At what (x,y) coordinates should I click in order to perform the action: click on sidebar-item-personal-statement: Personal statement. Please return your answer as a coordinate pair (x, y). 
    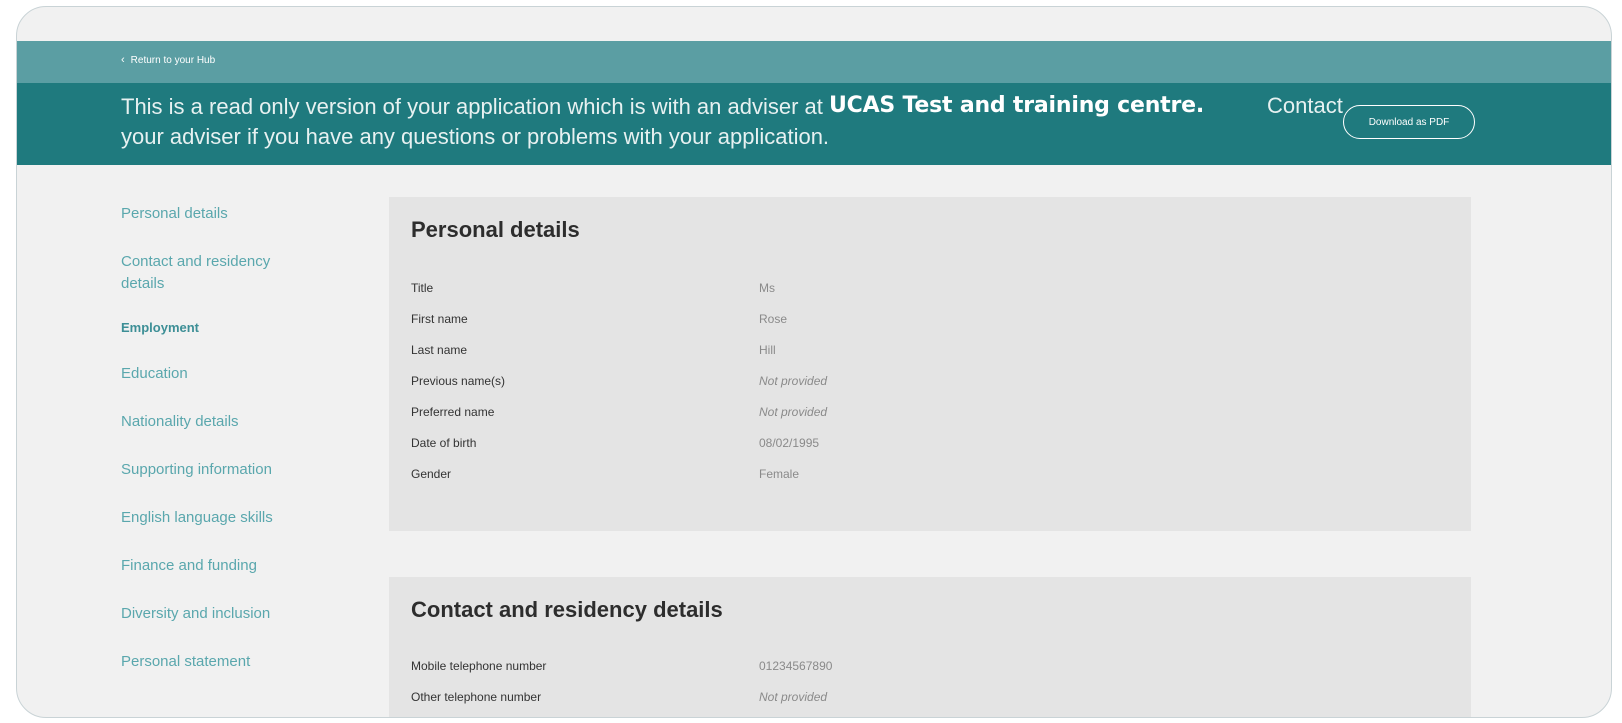
    Looking at the image, I should click on (221, 675).